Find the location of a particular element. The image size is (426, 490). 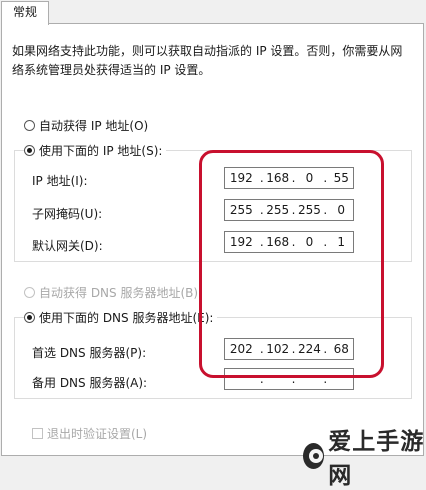

manual-dns-option: 使用下面的 DNS 服务器地址(E): is located at coordinates (121, 317).